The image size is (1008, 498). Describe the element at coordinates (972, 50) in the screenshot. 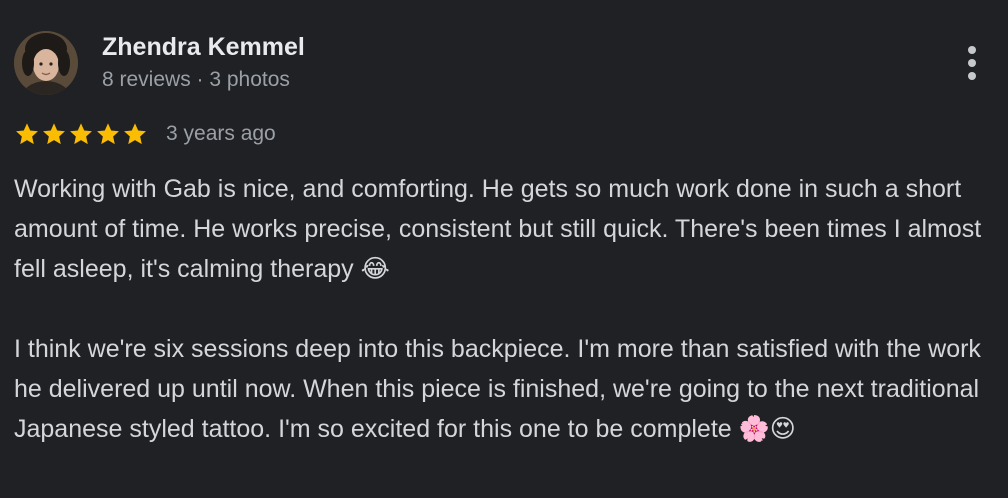

I see `more-vert-icon` at that location.